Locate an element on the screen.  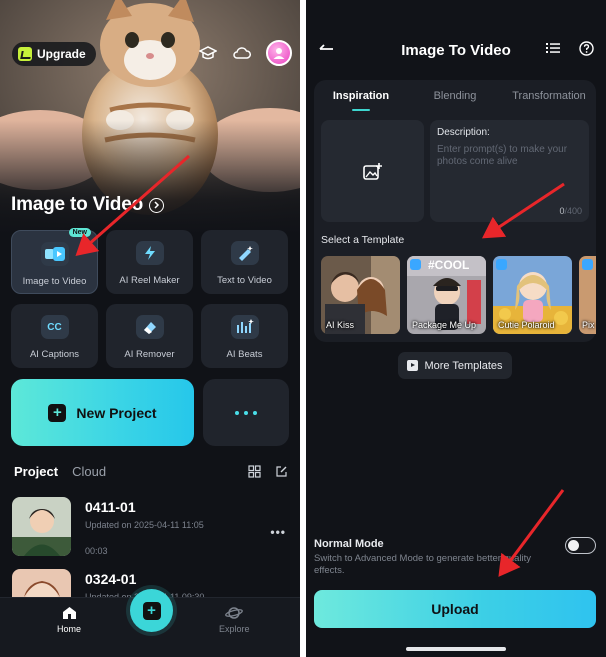
new-project-button: + New Project is located at coordinates (102, 412).